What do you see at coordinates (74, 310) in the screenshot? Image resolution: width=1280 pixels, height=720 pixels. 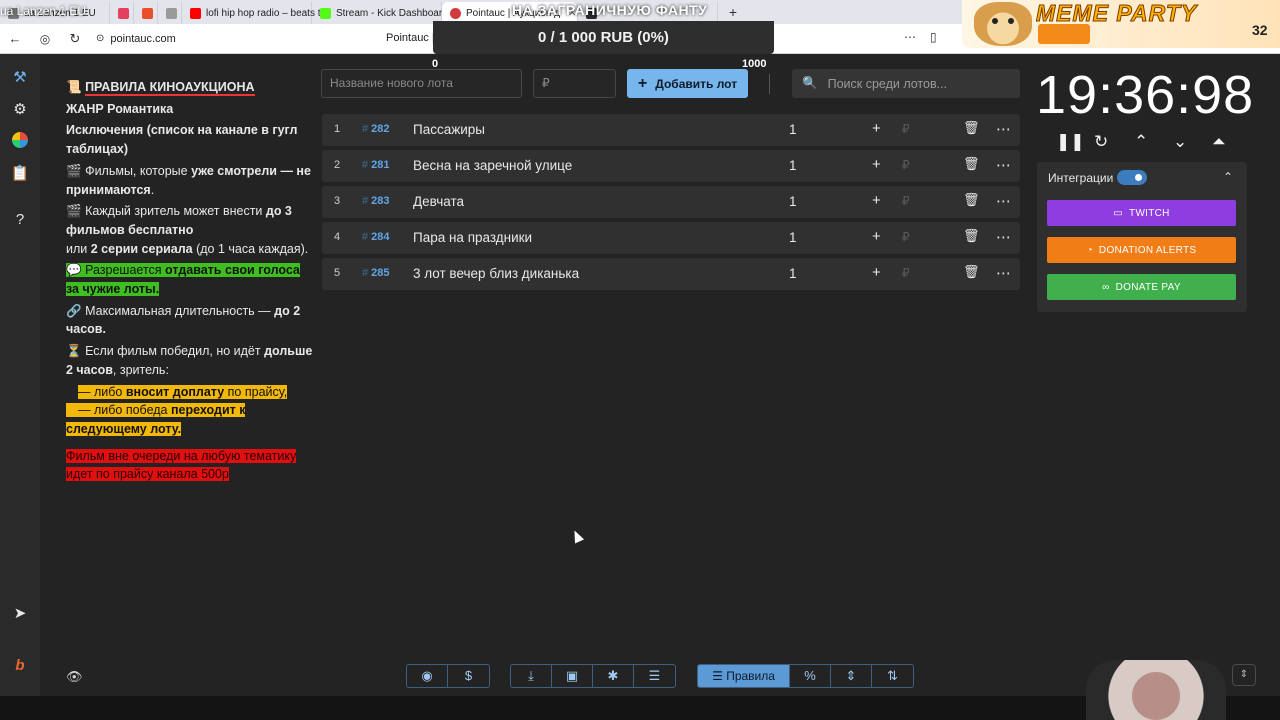 I see `link-icon: 🔗` at bounding box center [74, 310].